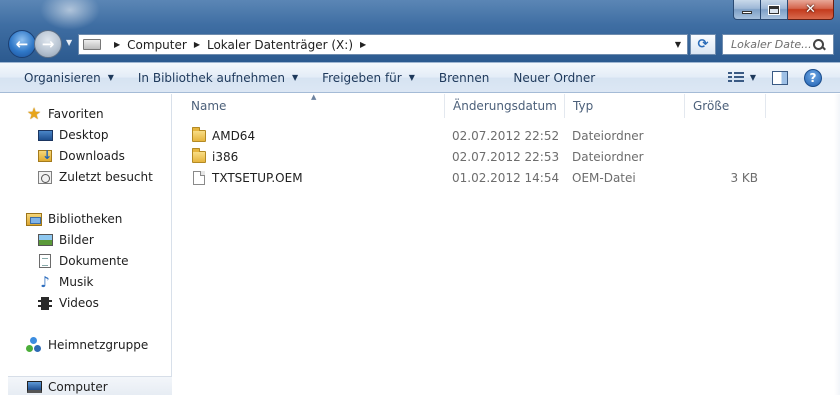 Image resolution: width=840 pixels, height=395 pixels. I want to click on recent-places-icon, so click(45, 177).